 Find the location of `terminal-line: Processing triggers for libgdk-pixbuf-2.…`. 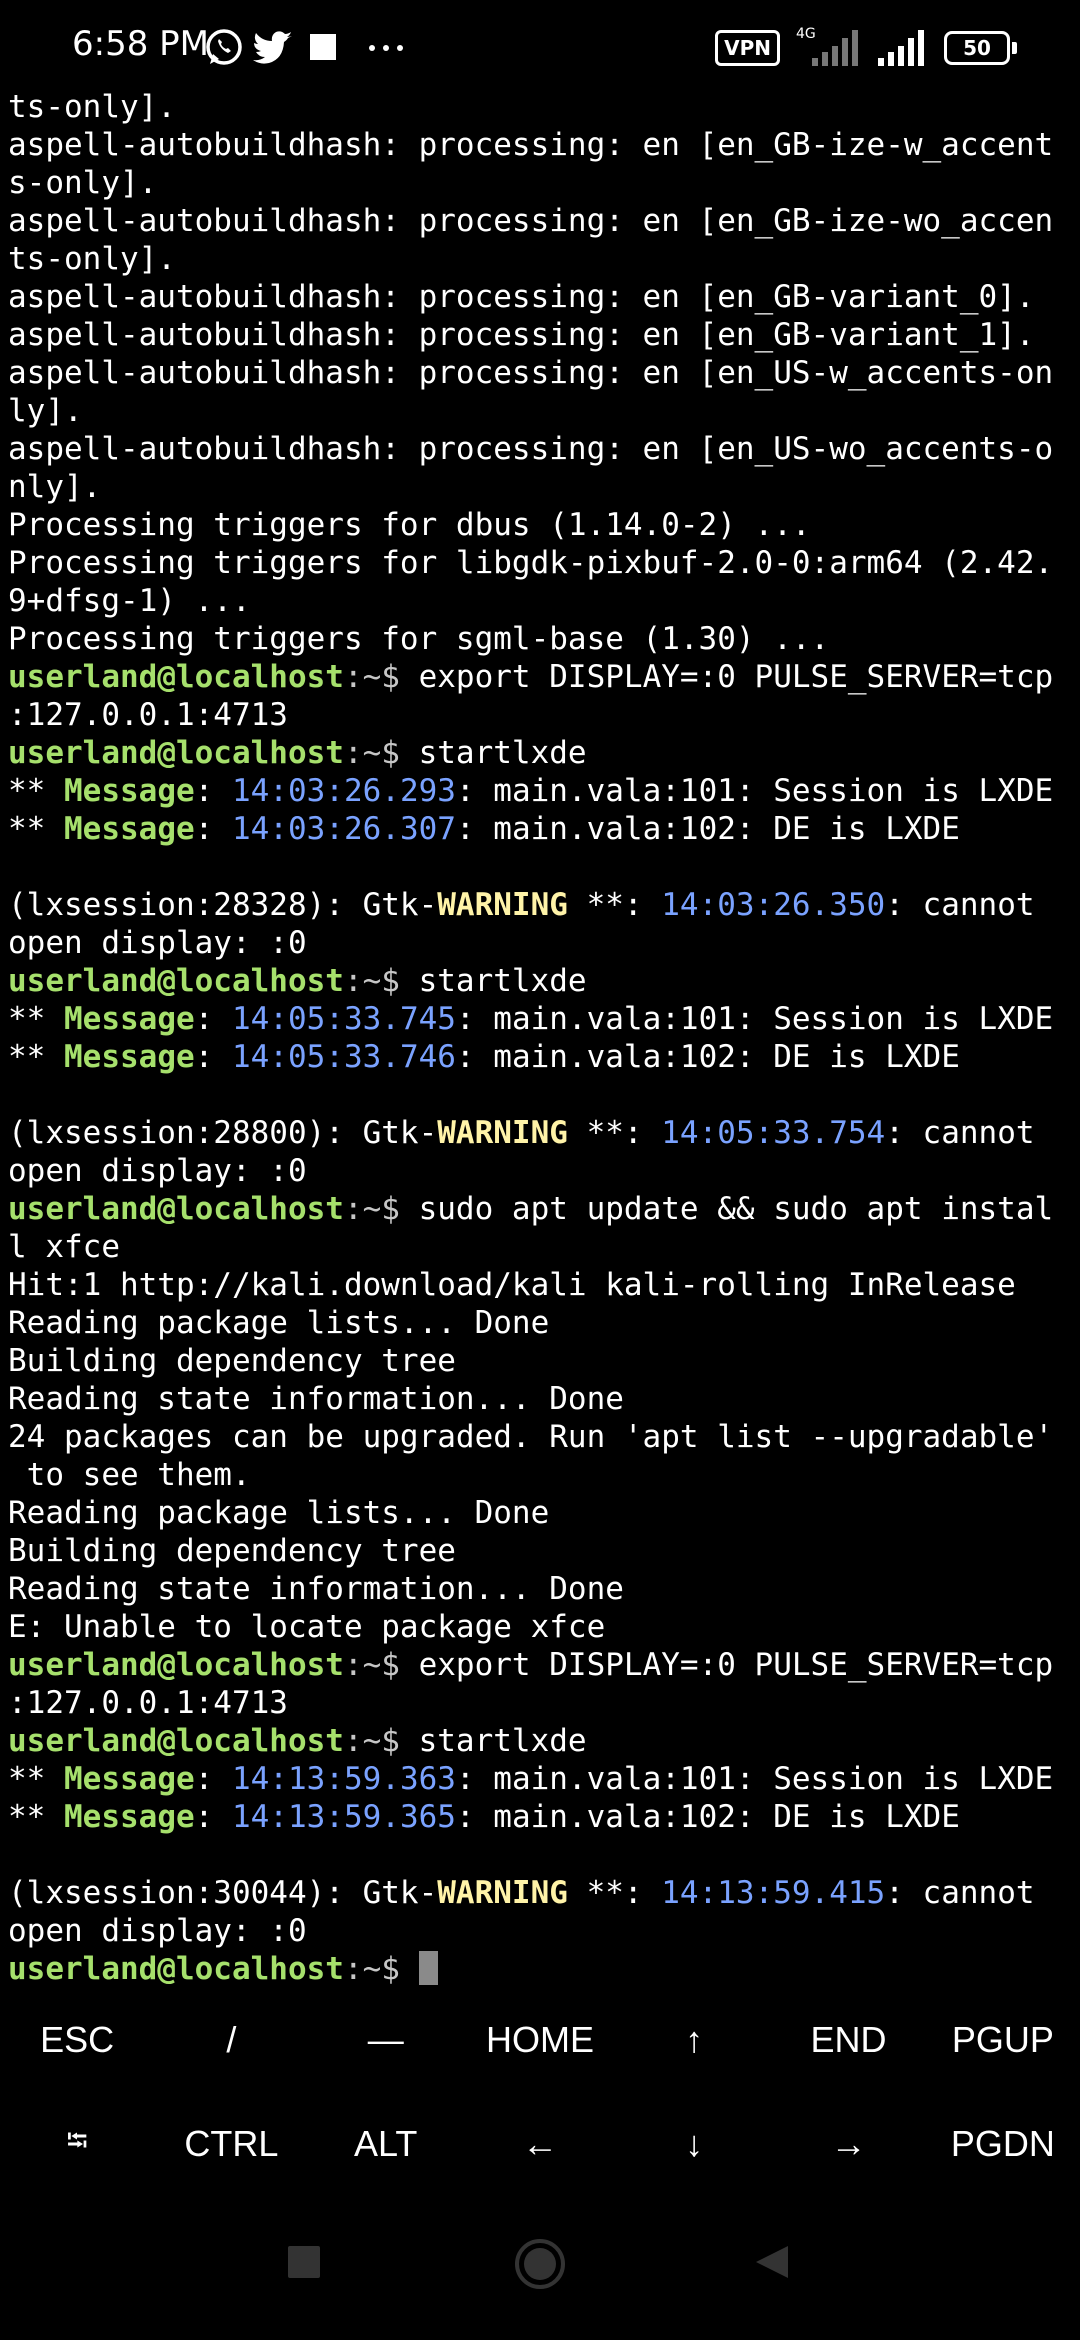

terminal-line: Processing triggers for libgdk-pixbuf-2.… is located at coordinates (531, 563).